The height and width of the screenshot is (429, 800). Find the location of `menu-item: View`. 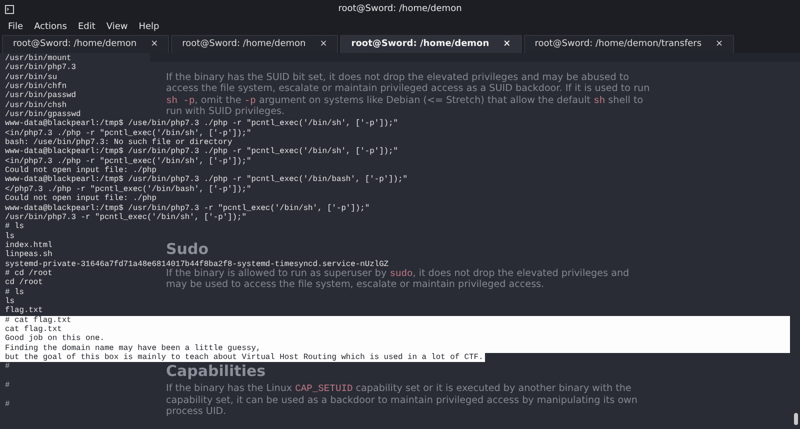

menu-item: View is located at coordinates (117, 27).